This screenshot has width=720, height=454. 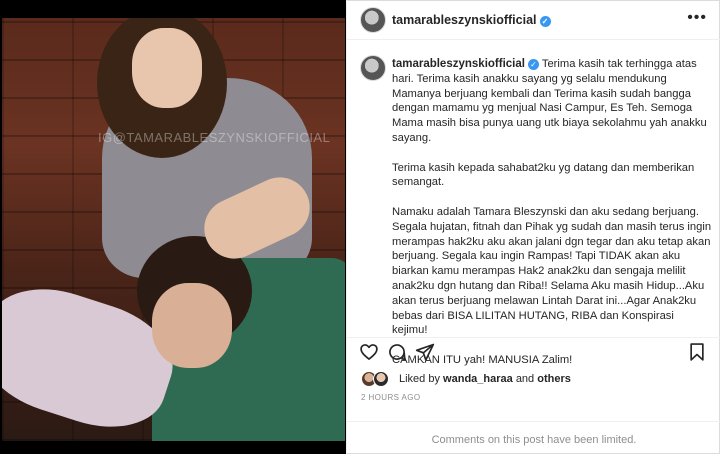 I want to click on author-username-text: tamarableszynskiofficial, so click(x=464, y=20).